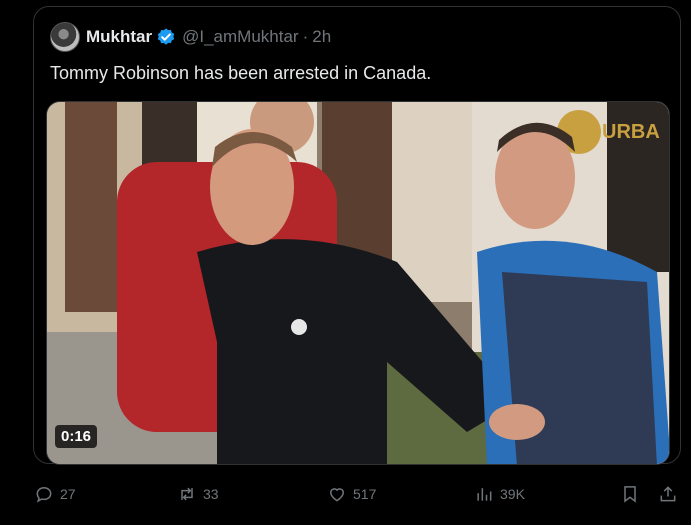 Image resolution: width=691 pixels, height=525 pixels. Describe the element at coordinates (55, 494) in the screenshot. I see `reply-button: 27` at that location.